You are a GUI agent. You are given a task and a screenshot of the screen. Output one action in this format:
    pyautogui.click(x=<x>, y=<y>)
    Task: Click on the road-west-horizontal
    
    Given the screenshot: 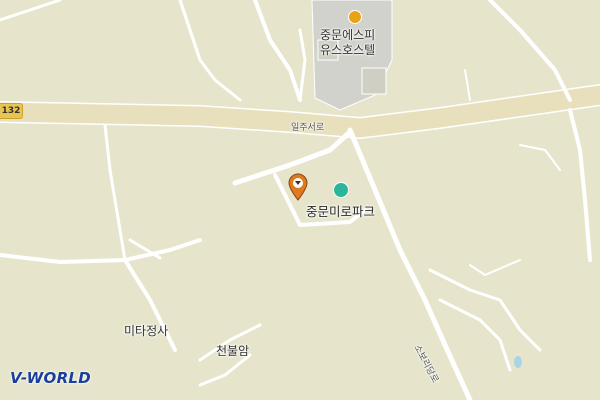 What is the action you would take?
    pyautogui.click(x=101, y=251)
    